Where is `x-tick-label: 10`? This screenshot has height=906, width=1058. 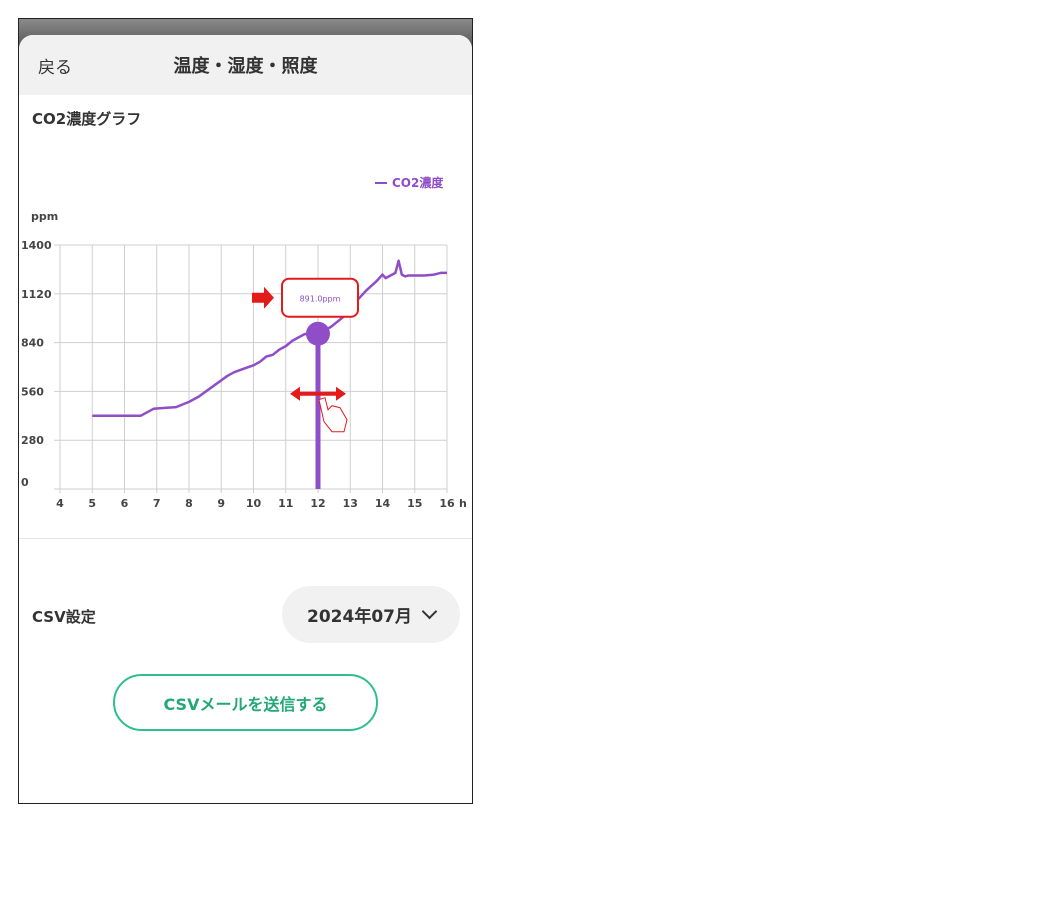 x-tick-label: 10 is located at coordinates (254, 503).